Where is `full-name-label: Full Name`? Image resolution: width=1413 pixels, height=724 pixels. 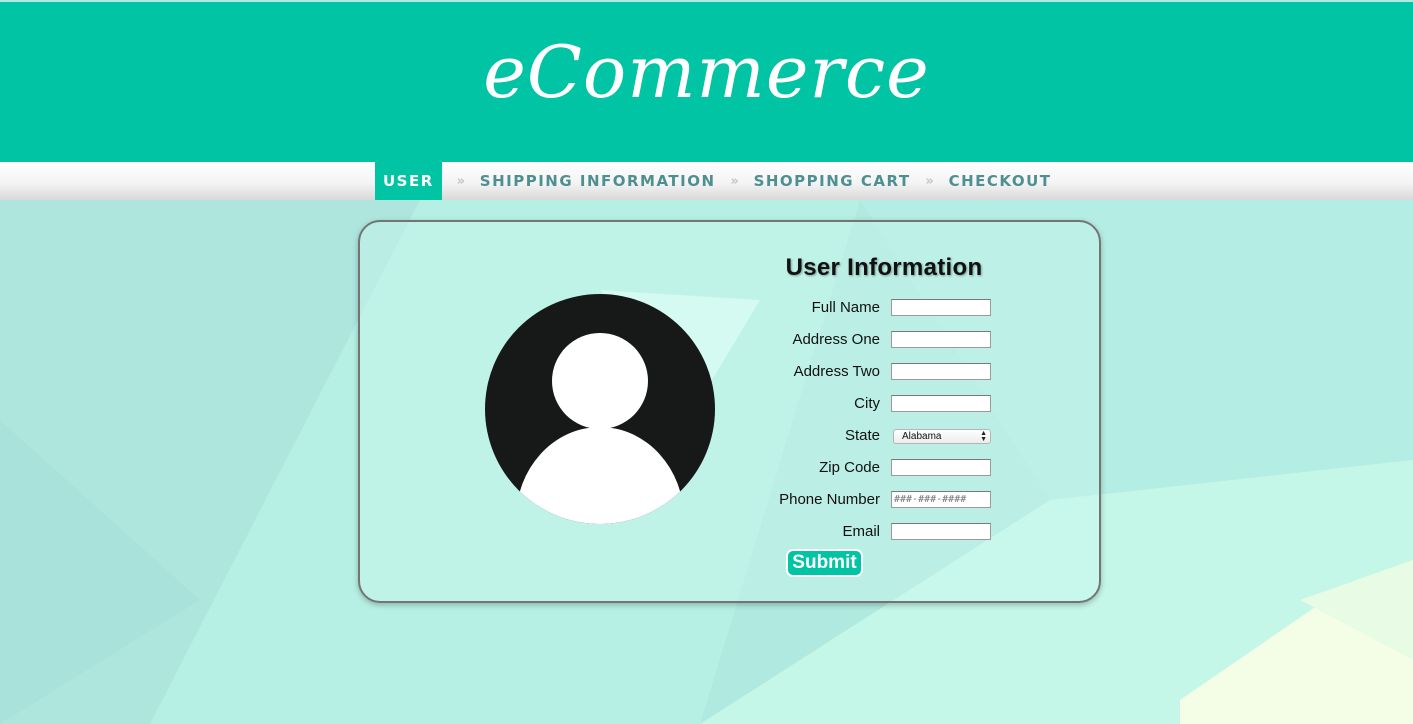 full-name-label: Full Name is located at coordinates (845, 307).